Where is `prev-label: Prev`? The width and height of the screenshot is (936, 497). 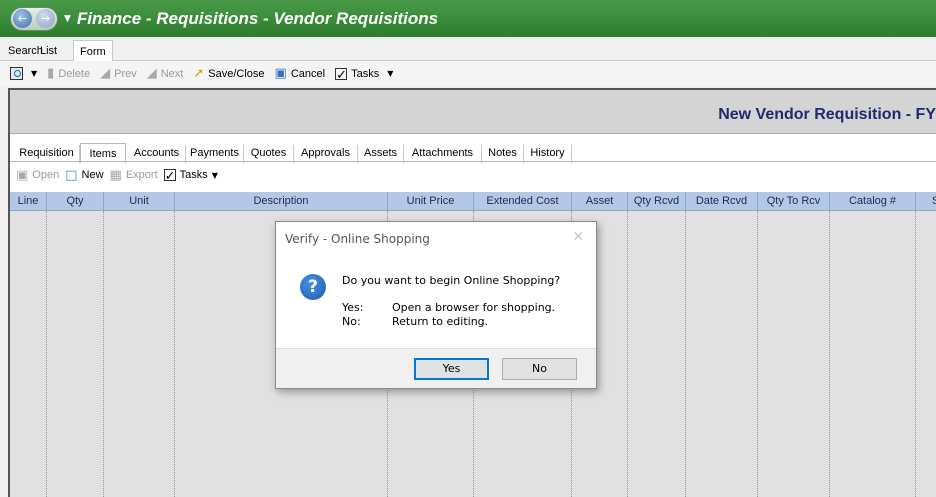 prev-label: Prev is located at coordinates (125, 73).